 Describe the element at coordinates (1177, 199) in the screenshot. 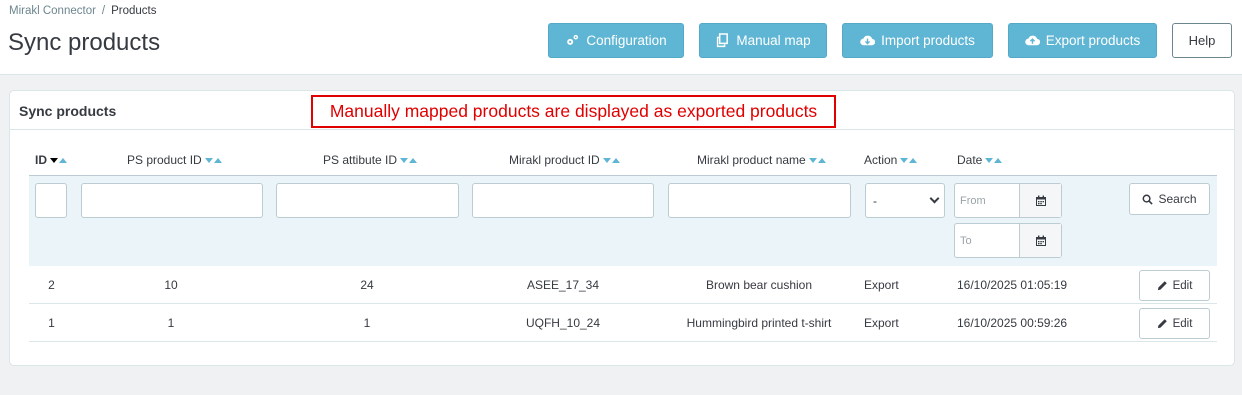

I see `search-button-label: Search` at that location.